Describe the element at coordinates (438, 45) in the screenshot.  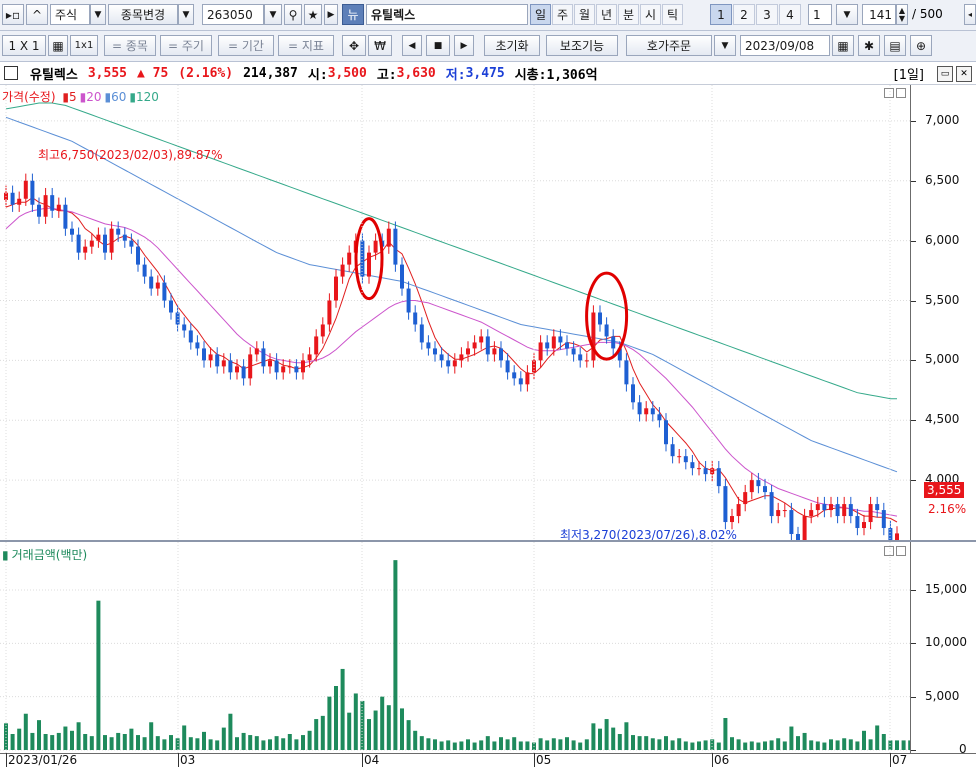
I see `stop-icon: ■` at that location.